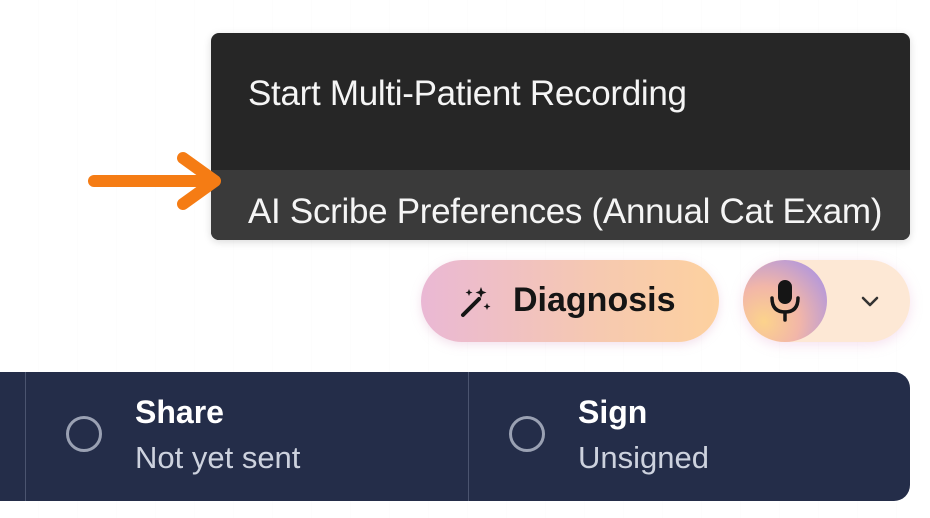 The image size is (930, 518). I want to click on diagnosis-button-label: Diagnosis, so click(594, 300).